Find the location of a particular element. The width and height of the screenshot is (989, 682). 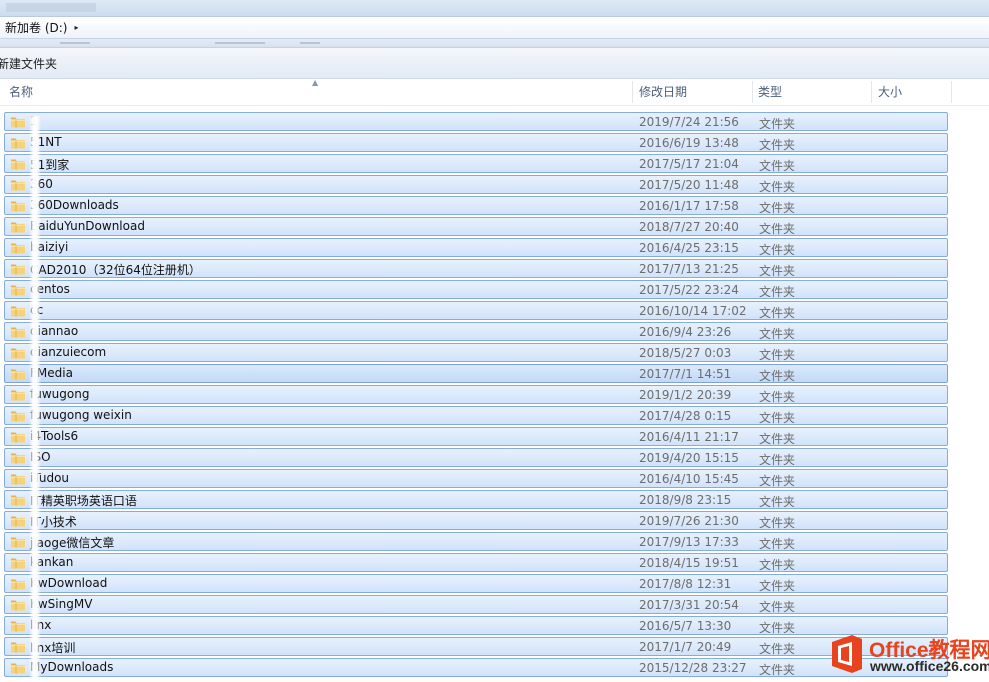

file-name: dianzuiecom is located at coordinates (68, 352).